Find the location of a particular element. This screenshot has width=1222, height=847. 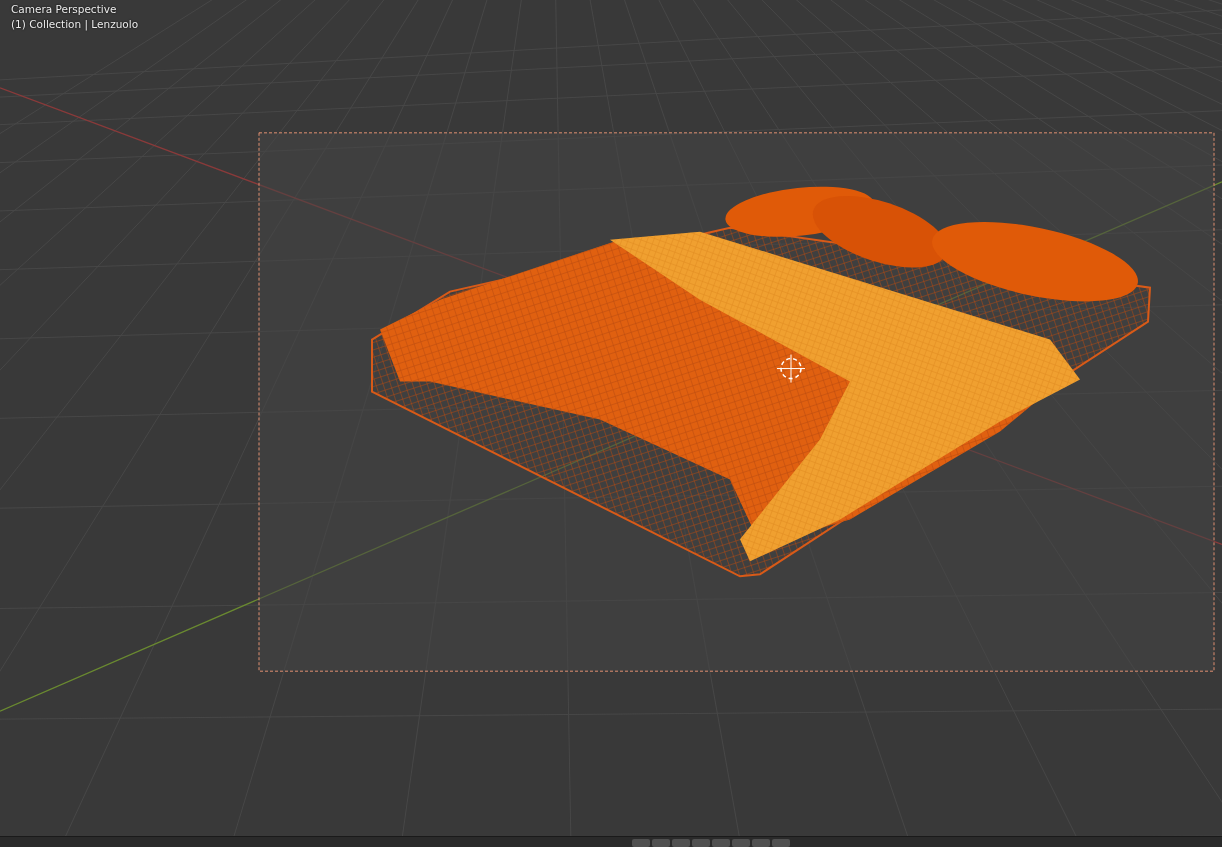

view-name: Camera Perspective is located at coordinates (64, 9).